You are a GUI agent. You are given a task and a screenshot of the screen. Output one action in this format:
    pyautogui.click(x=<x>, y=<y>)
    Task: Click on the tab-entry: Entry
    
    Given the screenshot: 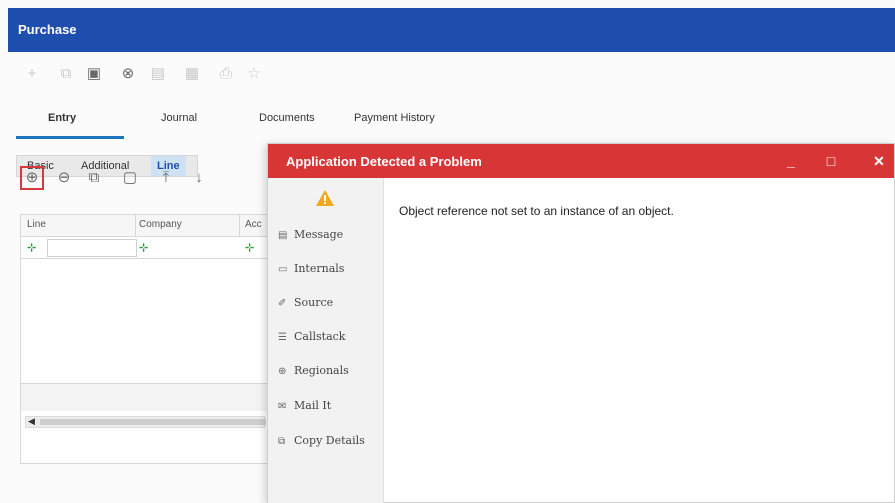 What is the action you would take?
    pyautogui.click(x=62, y=118)
    